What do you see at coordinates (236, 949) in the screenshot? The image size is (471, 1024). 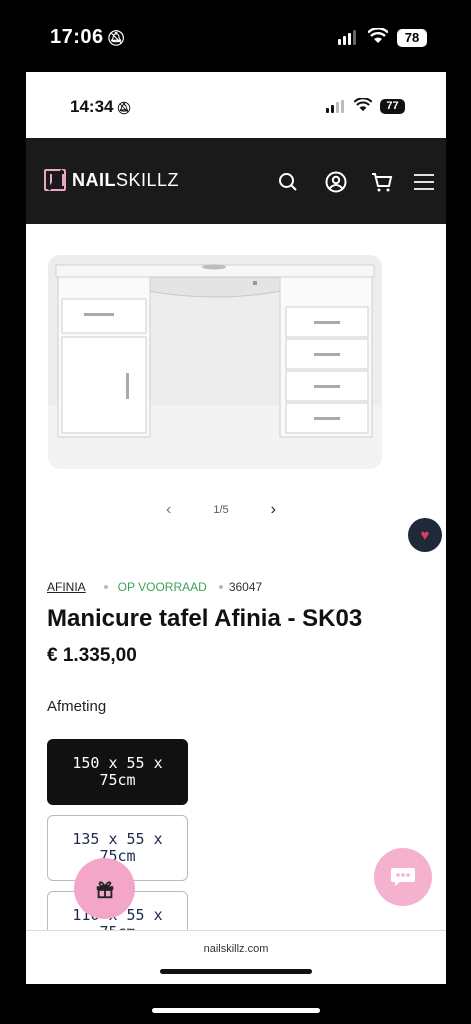 I see `url-text: nailskillz.com` at bounding box center [236, 949].